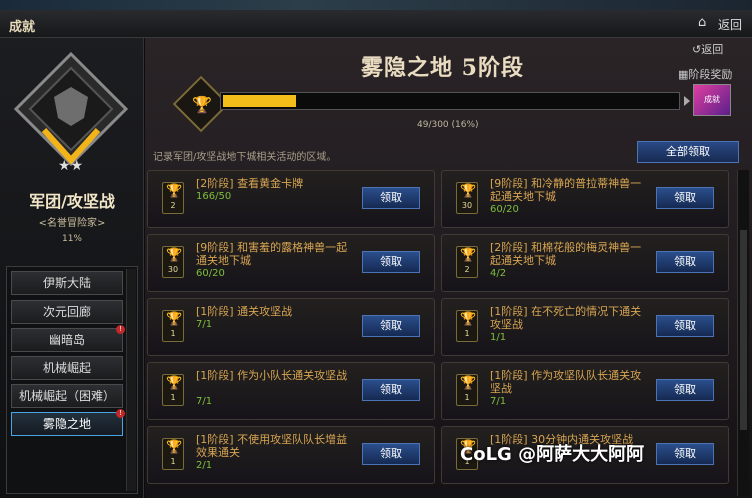 The height and width of the screenshot is (498, 752). Describe the element at coordinates (272, 375) in the screenshot. I see `card-text: [1阶段] 作为小队长通关攻坚战` at that location.